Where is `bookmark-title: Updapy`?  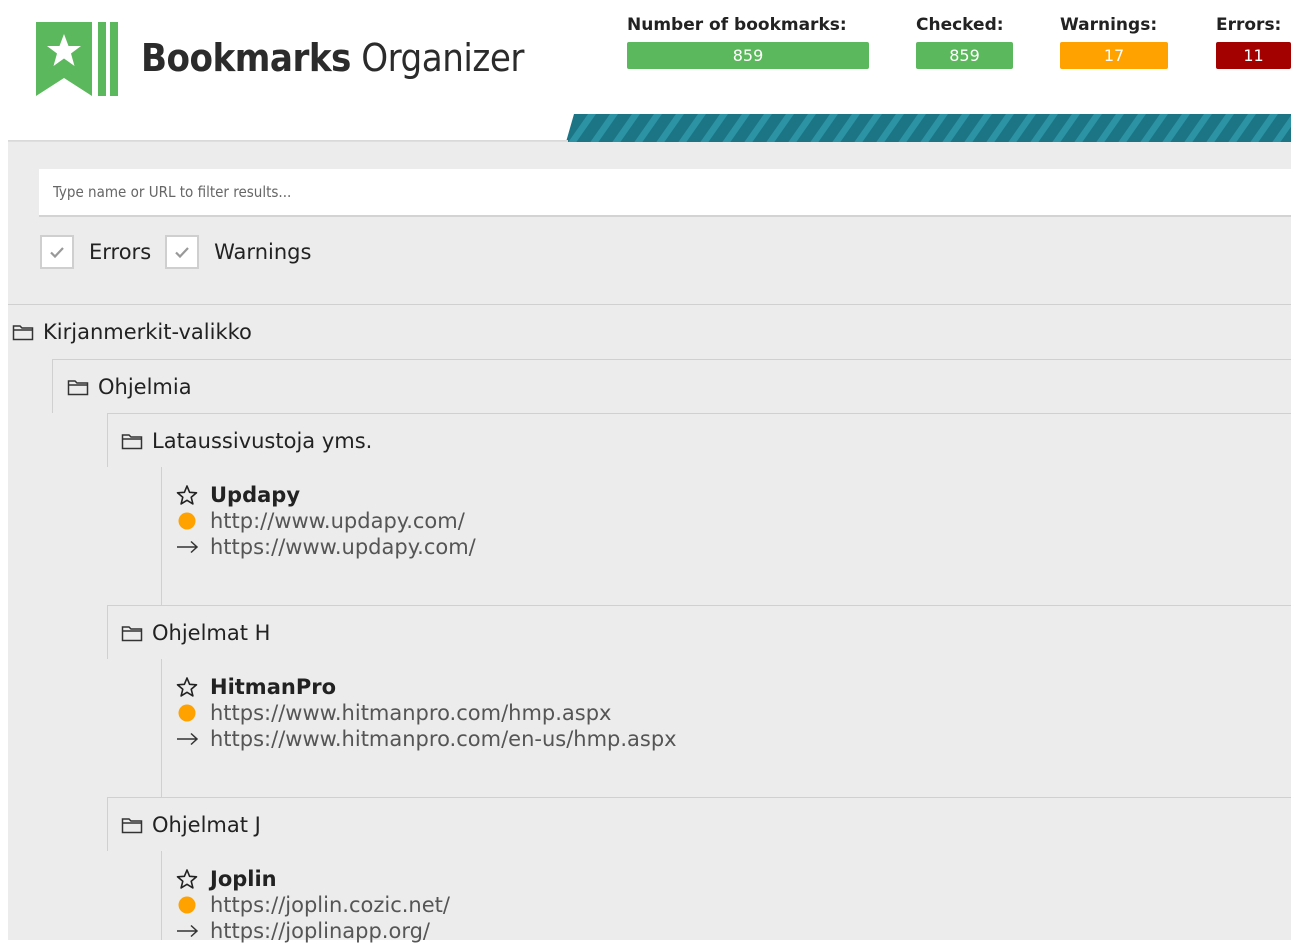
bookmark-title: Updapy is located at coordinates (255, 495).